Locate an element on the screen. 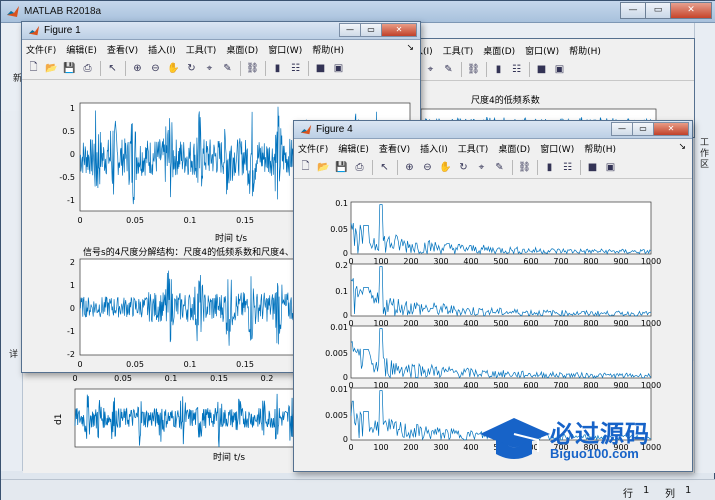  side-label-detail: 详 is located at coordinates (14, 355).